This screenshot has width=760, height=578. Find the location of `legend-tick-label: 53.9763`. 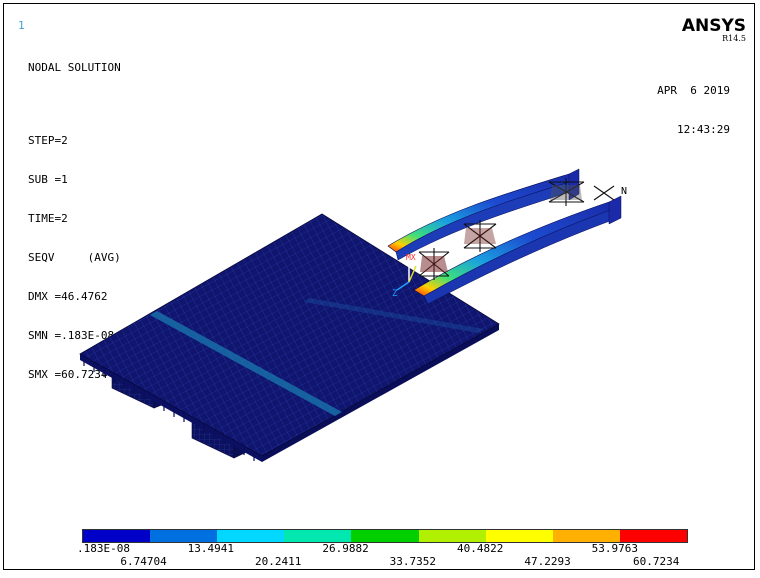

legend-tick-label: 53.9763 is located at coordinates (615, 548).